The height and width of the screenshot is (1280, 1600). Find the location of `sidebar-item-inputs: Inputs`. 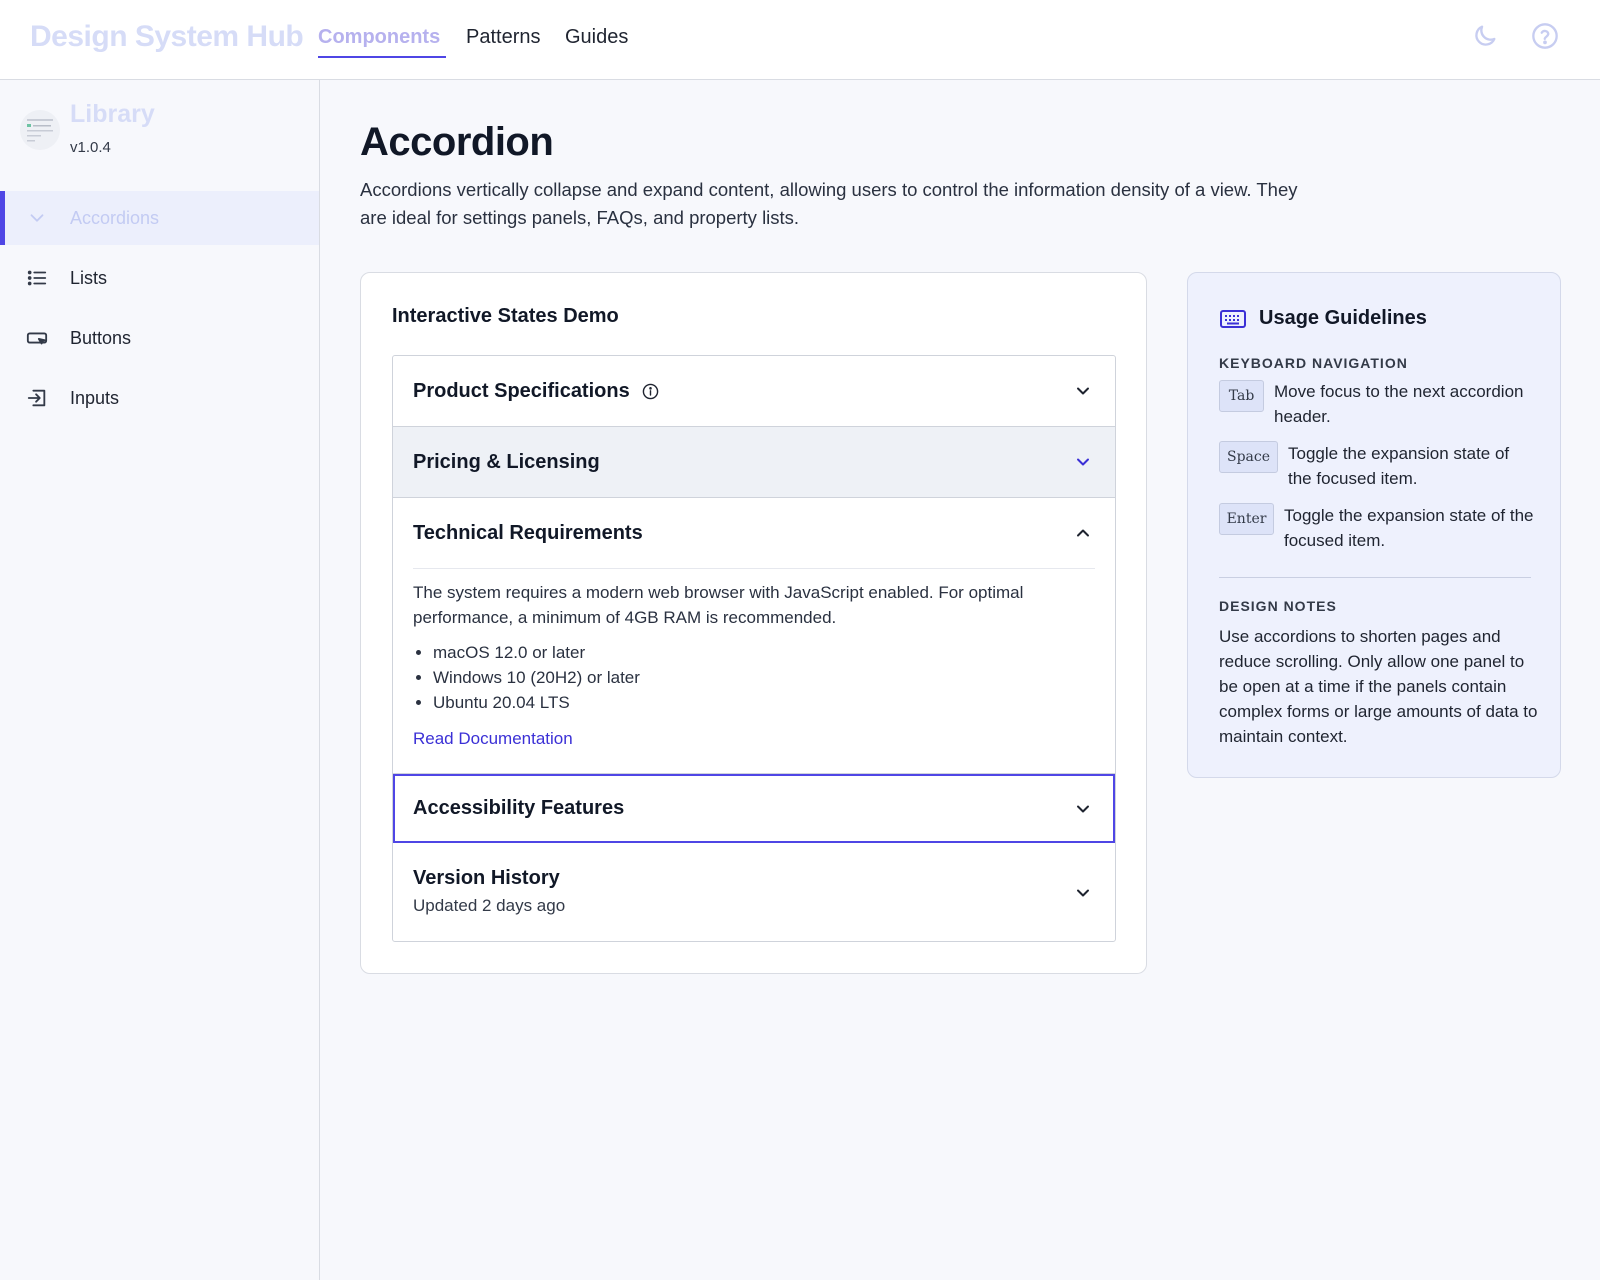

sidebar-item-inputs: Inputs is located at coordinates (159, 398).